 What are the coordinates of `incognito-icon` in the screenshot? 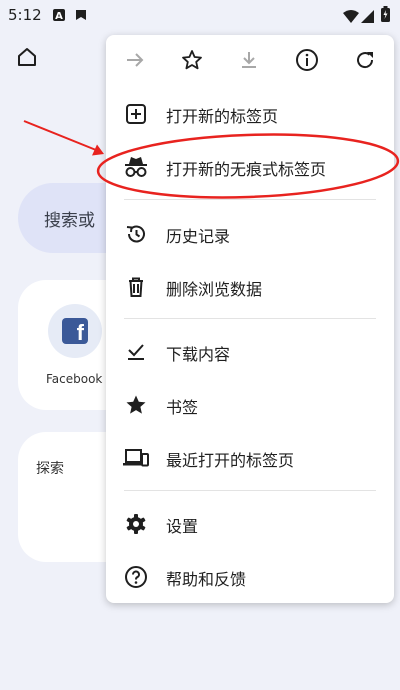 It's located at (136, 167).